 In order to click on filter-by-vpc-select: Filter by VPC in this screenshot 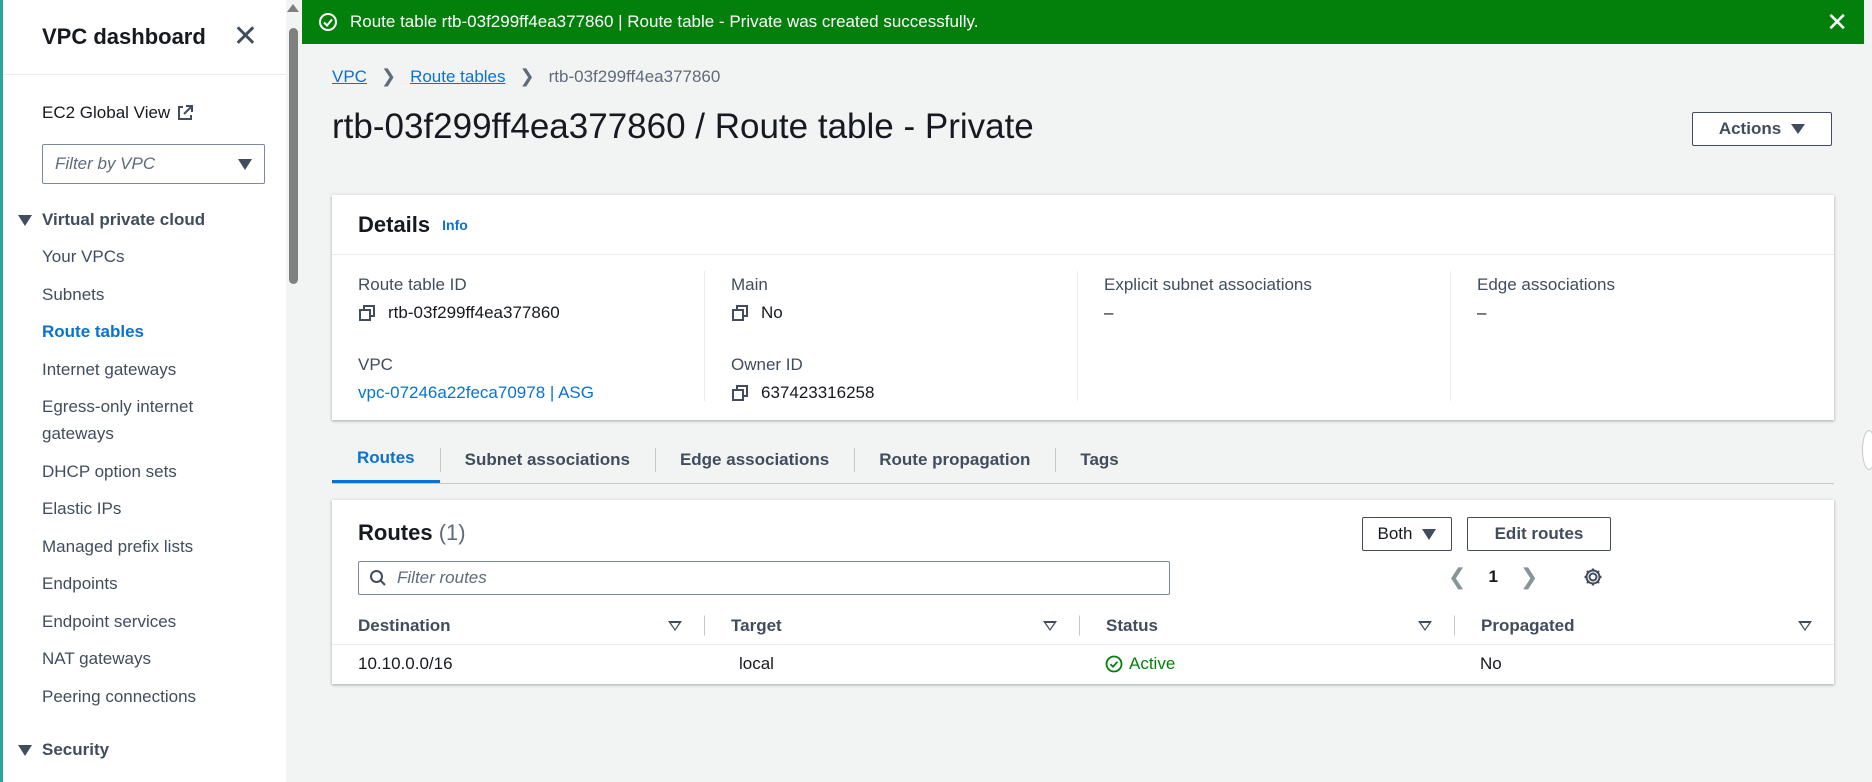, I will do `click(153, 164)`.